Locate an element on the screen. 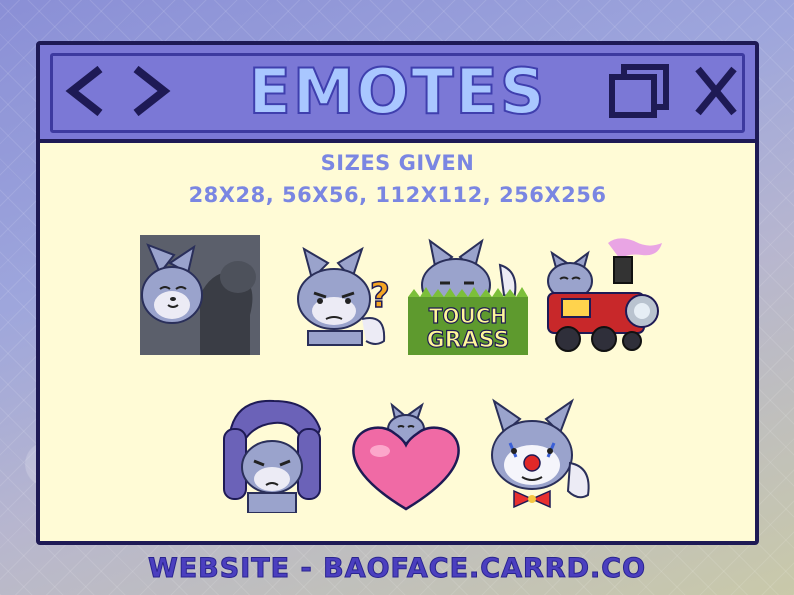 This screenshot has width=794, height=595. touch-grass-line1: TOUCH is located at coordinates (468, 316).